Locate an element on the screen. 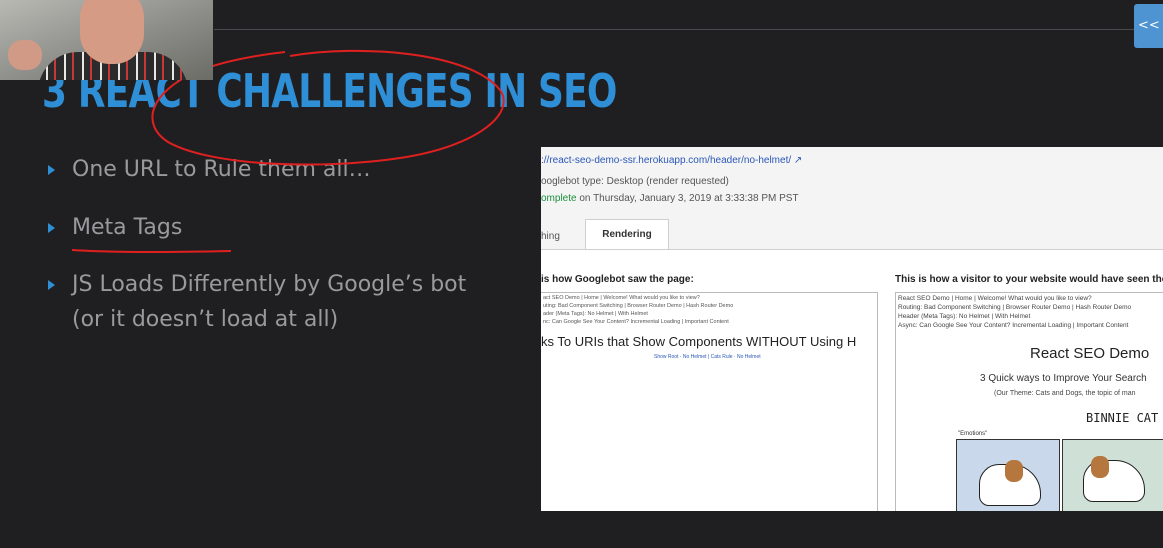  annotation-underline is located at coordinates (151, 251).